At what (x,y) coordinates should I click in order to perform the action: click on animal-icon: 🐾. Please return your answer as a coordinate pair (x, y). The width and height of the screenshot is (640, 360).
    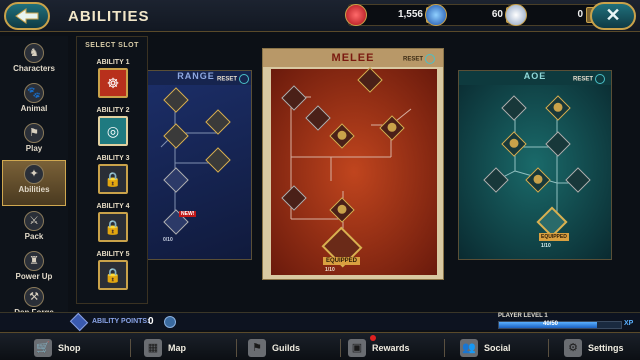
    Looking at the image, I should click on (34, 93).